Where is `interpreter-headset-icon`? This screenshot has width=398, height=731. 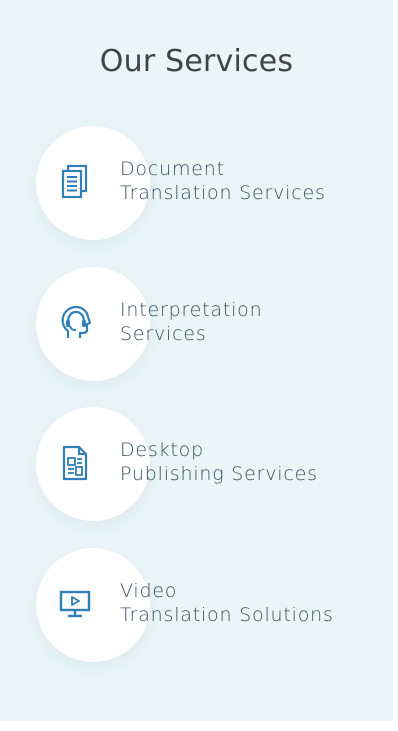 interpreter-headset-icon is located at coordinates (75, 323).